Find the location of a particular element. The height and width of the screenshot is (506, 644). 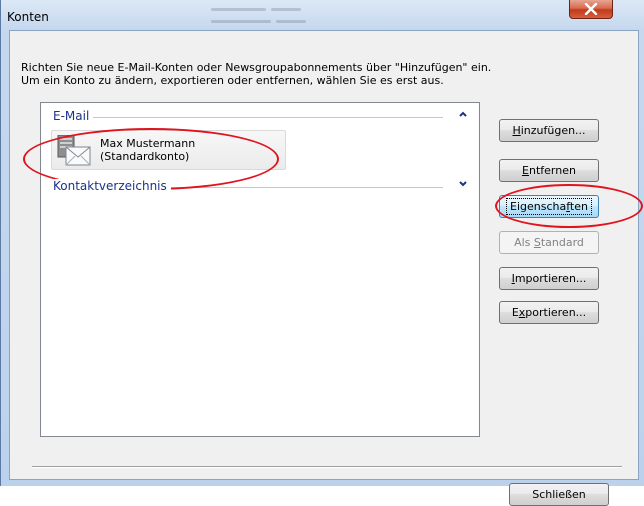

close-dialog-button-label: Schließen is located at coordinates (559, 494).